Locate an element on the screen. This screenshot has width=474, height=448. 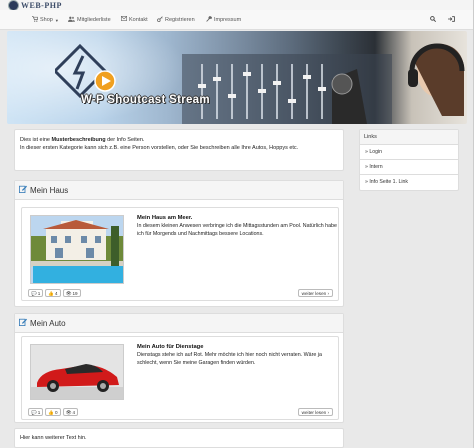
car-image is located at coordinates (77, 372).